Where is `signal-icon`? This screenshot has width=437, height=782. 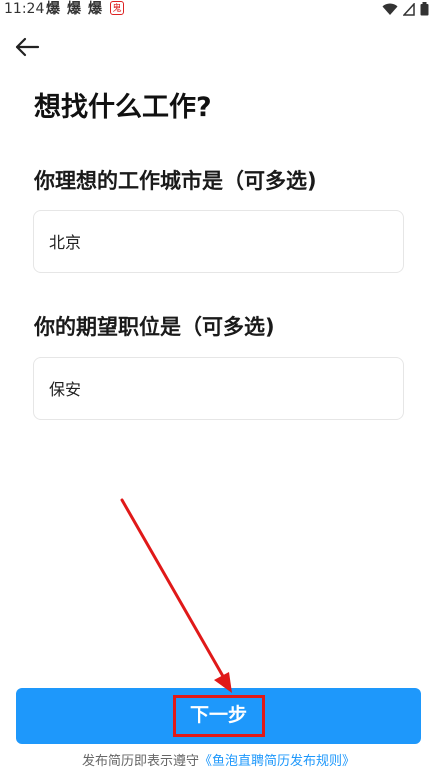 signal-icon is located at coordinates (409, 9).